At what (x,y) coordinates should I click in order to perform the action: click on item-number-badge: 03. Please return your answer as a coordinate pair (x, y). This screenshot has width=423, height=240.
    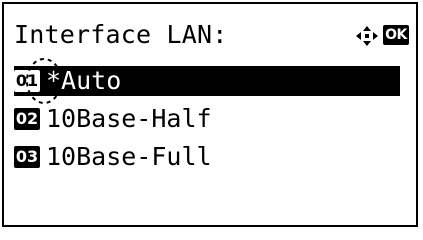
    Looking at the image, I should click on (27, 157).